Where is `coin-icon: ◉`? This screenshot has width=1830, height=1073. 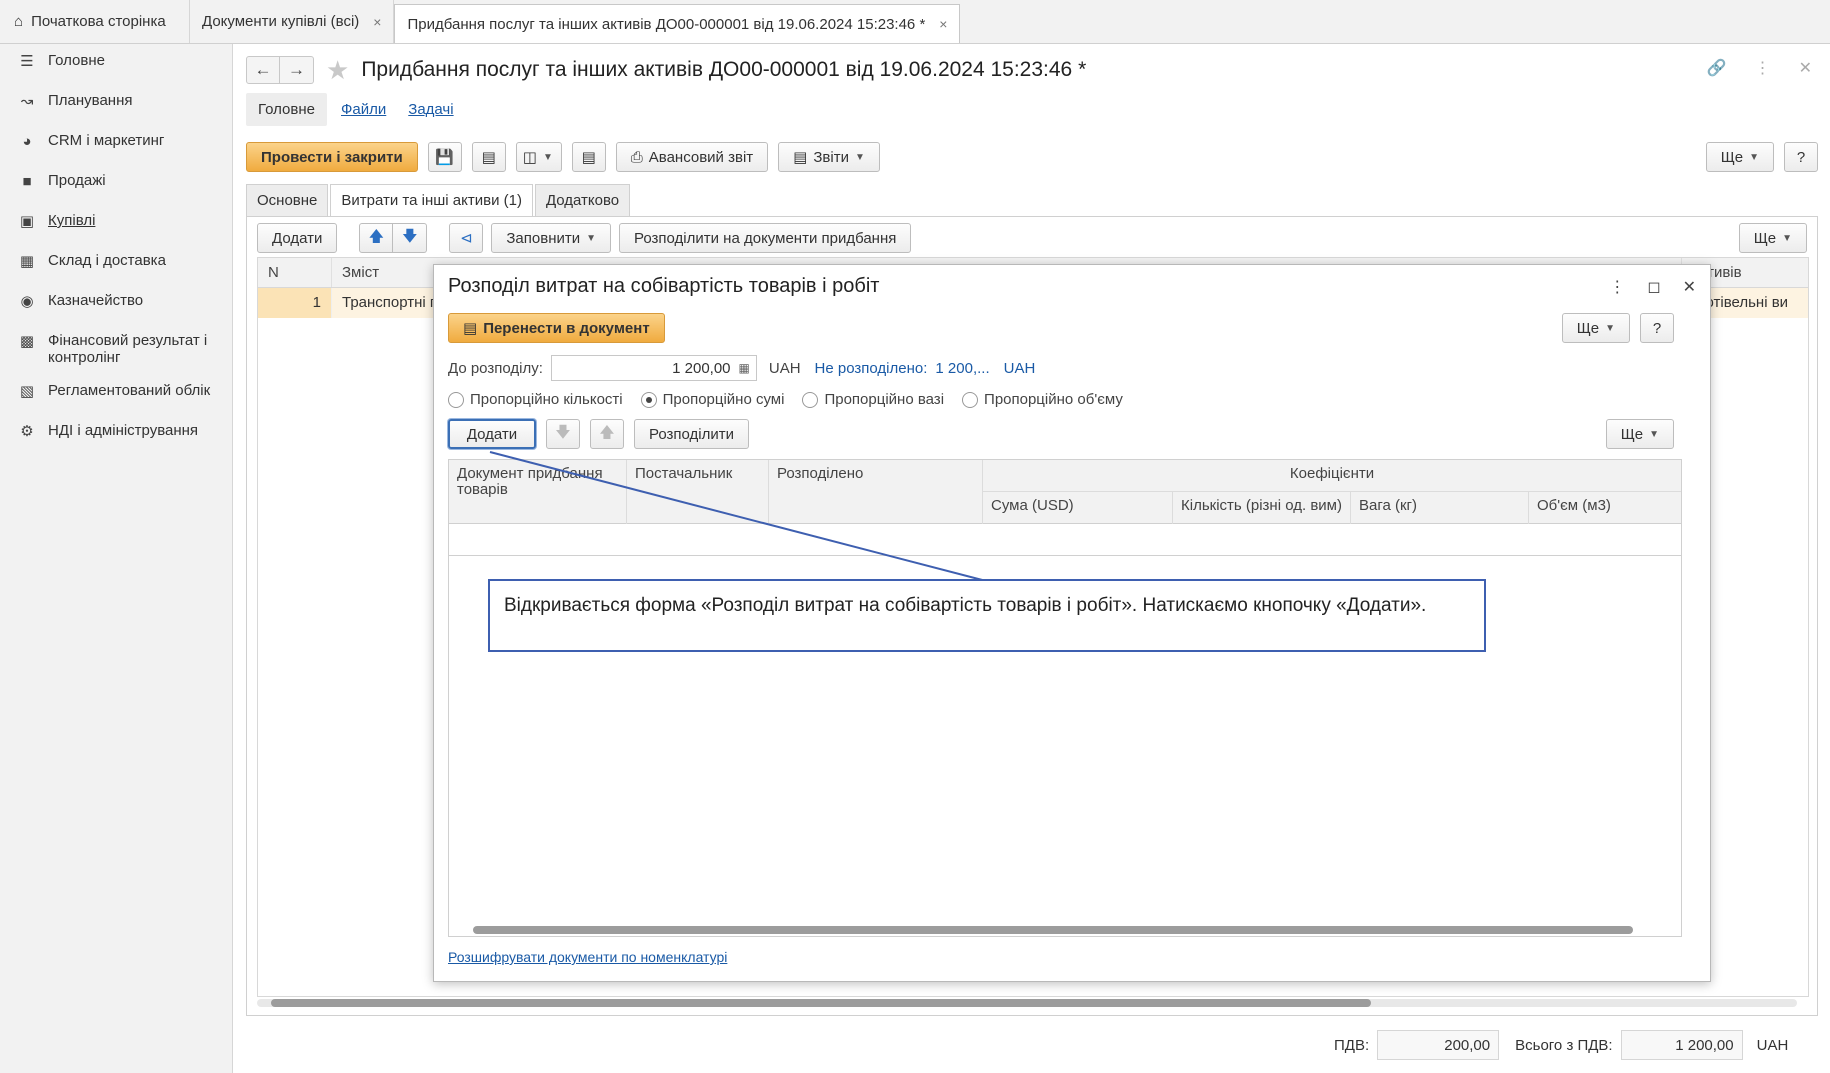 coin-icon: ◉ is located at coordinates (27, 301).